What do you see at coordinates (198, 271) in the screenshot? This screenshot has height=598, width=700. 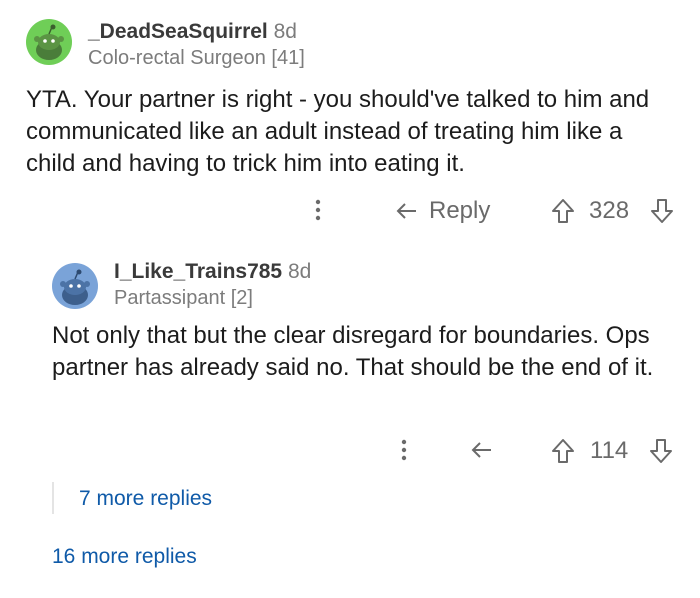 I see `comment-username: I_Like_Trains785` at bounding box center [198, 271].